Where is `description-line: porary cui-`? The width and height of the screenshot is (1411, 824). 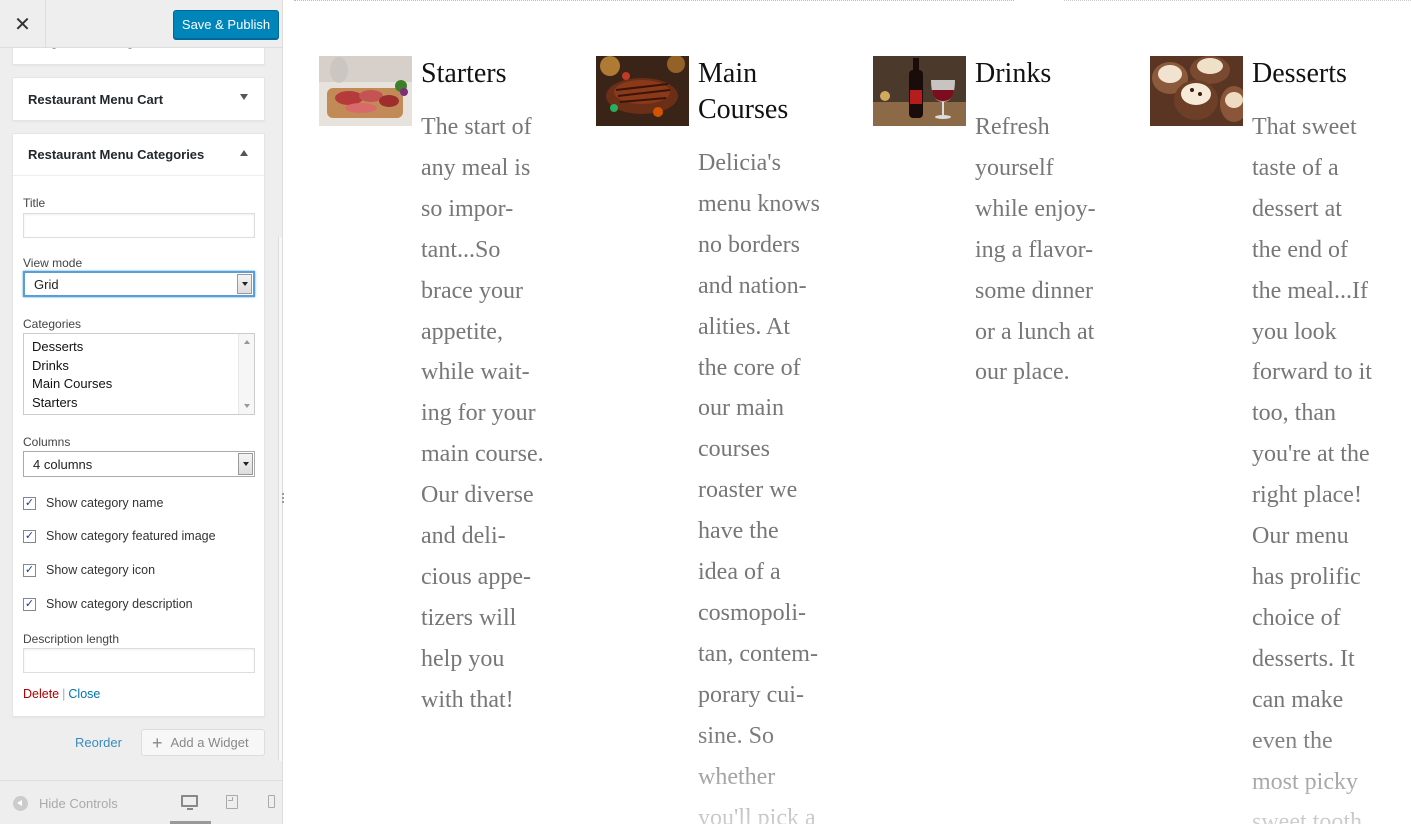 description-line: porary cui- is located at coordinates (751, 694).